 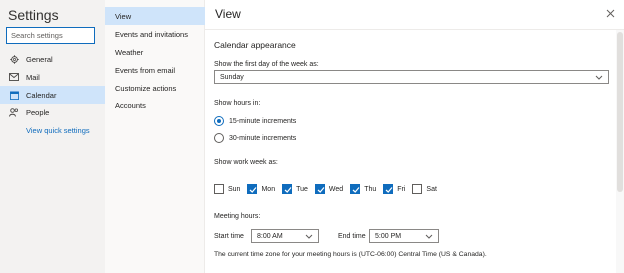 I want to click on day-tue: Tue, so click(x=295, y=189).